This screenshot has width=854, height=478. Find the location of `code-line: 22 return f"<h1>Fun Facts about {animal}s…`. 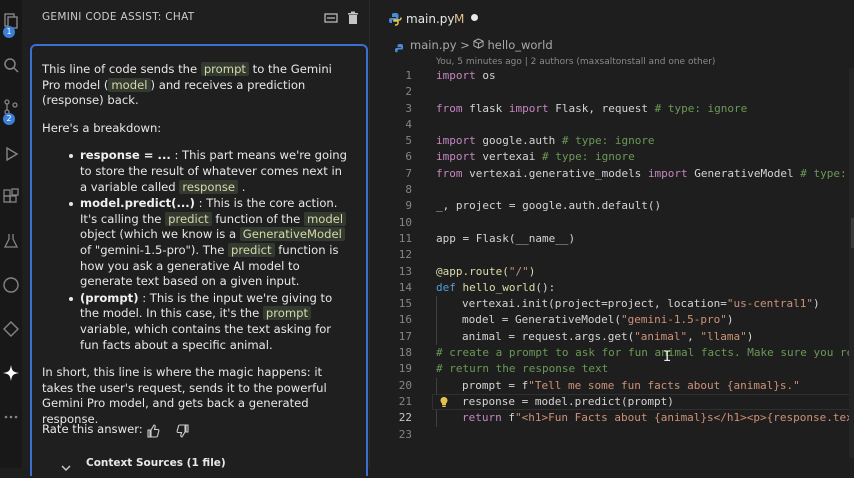

code-line: 22 return f"<h1>Fun Facts about {animal}s… is located at coordinates (612, 418).